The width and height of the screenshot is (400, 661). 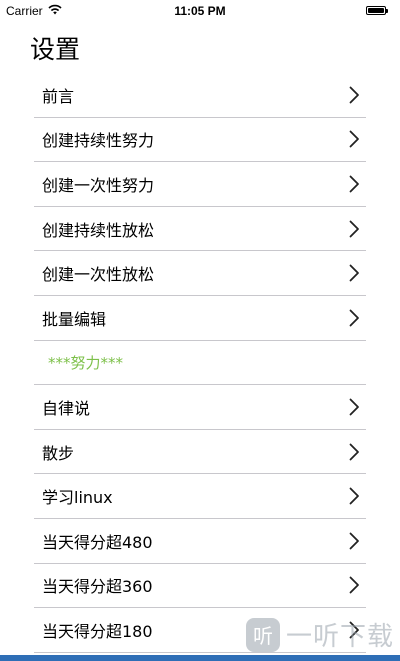 I want to click on settings-row-label: 创建一次性努力, so click(x=98, y=185).